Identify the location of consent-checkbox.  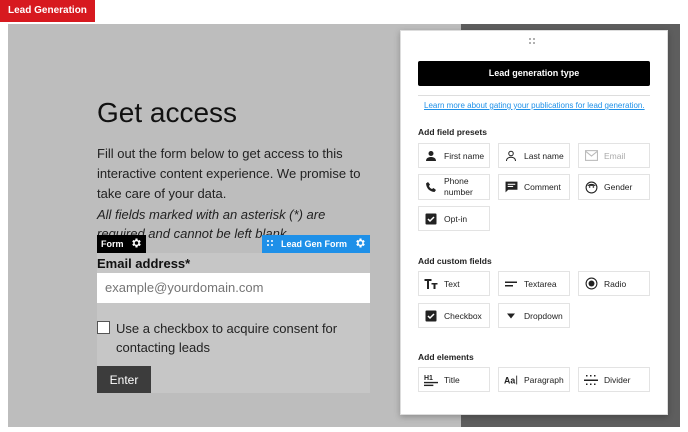
(103, 327).